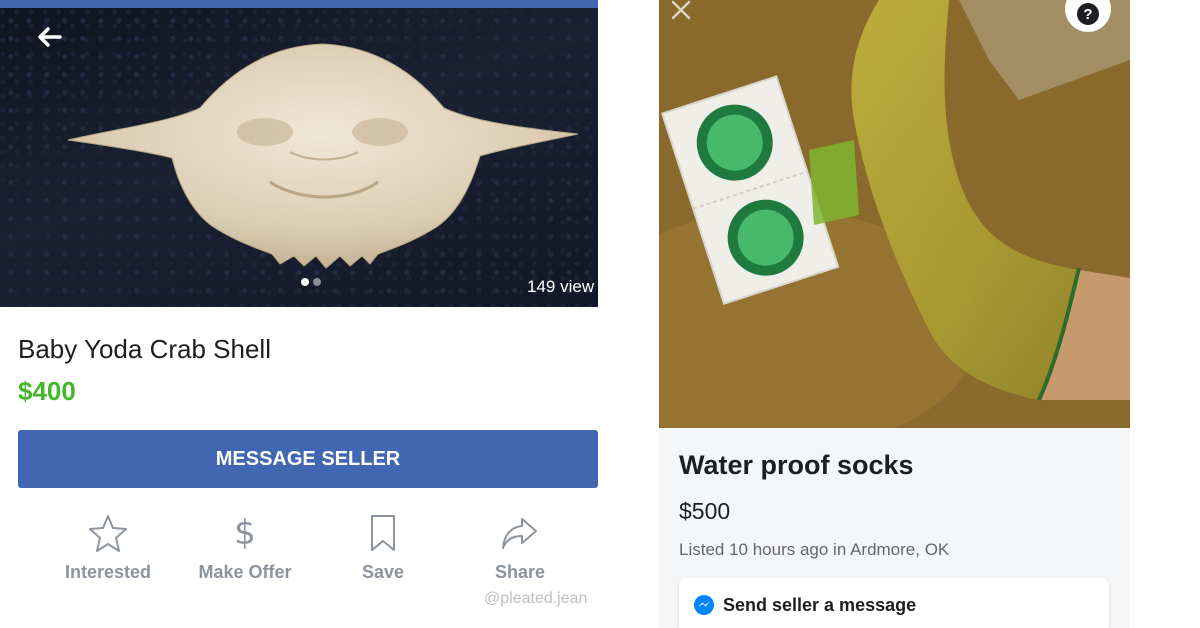 This screenshot has height=628, width=1200. I want to click on listing-meta: Listed 10 hours ago in Ardmore, OK, so click(814, 549).